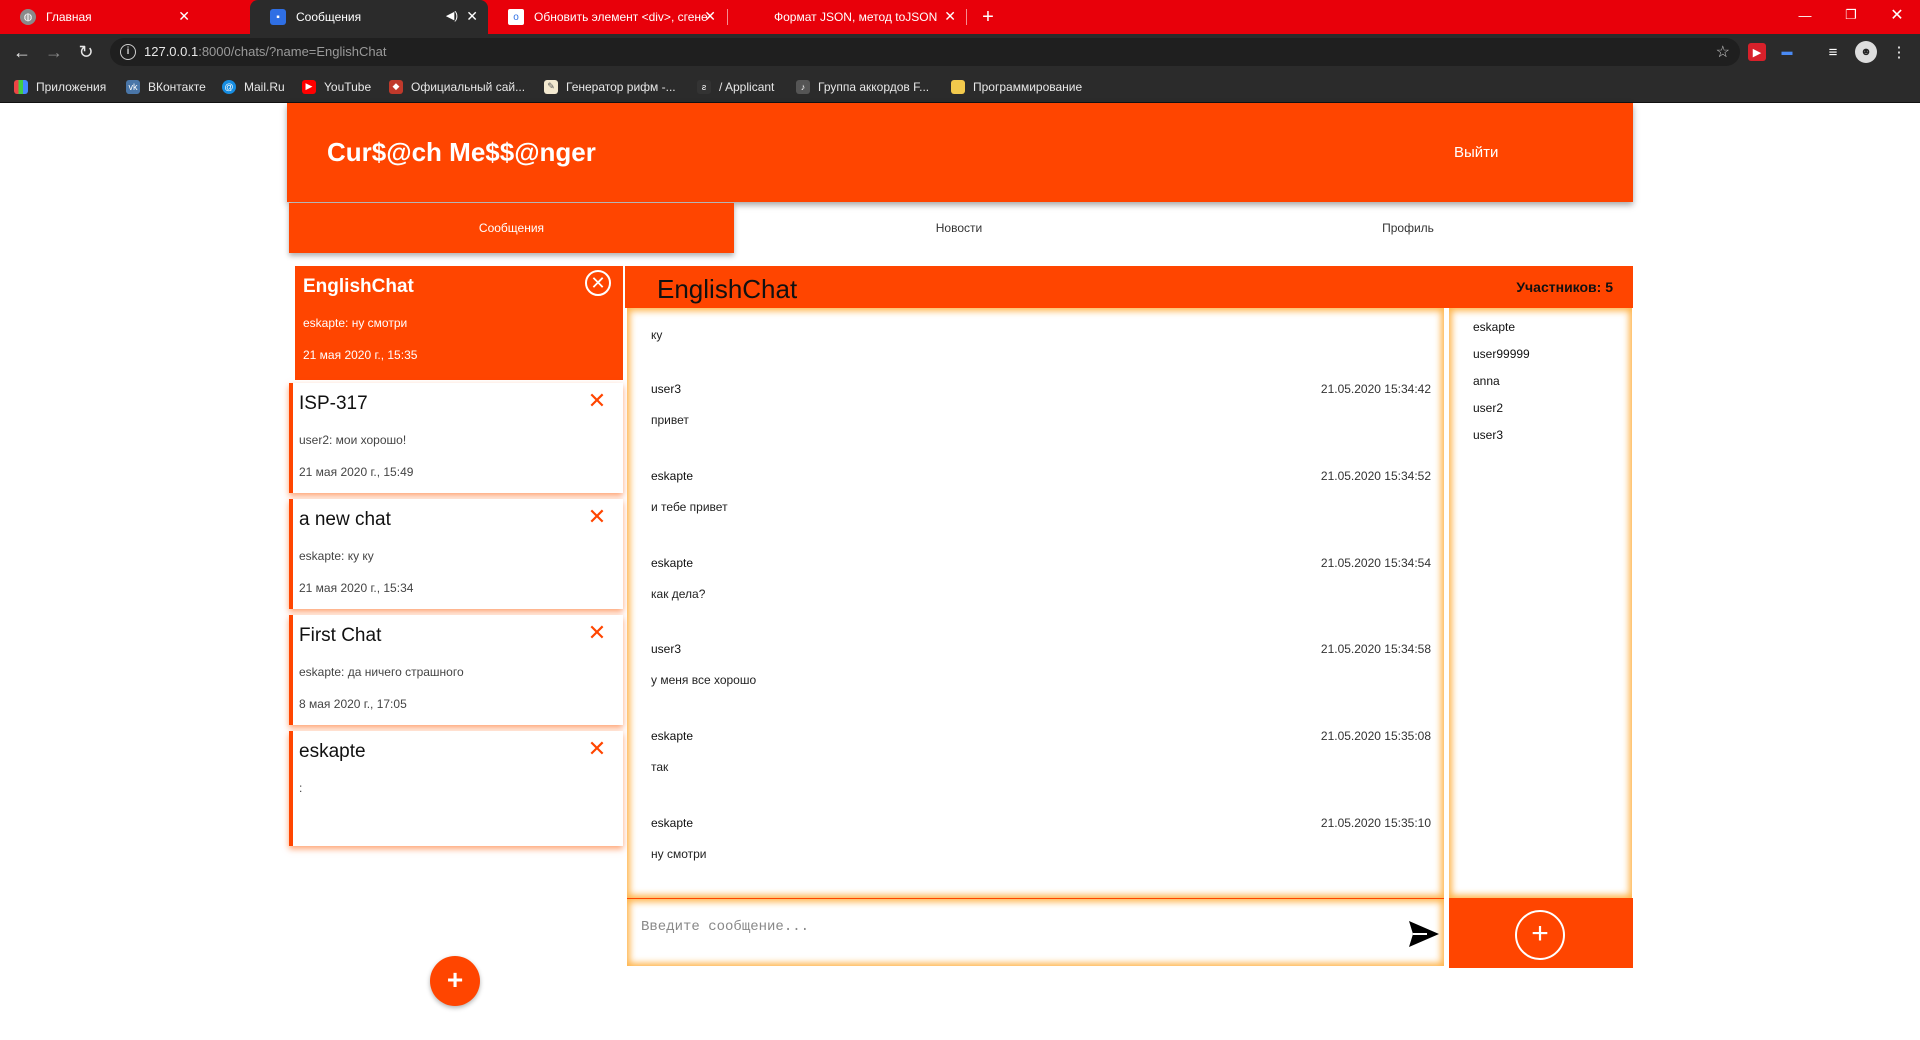 This screenshot has width=1920, height=1040. Describe the element at coordinates (756, 17) in the screenshot. I see `blank-favicon-icon` at that location.